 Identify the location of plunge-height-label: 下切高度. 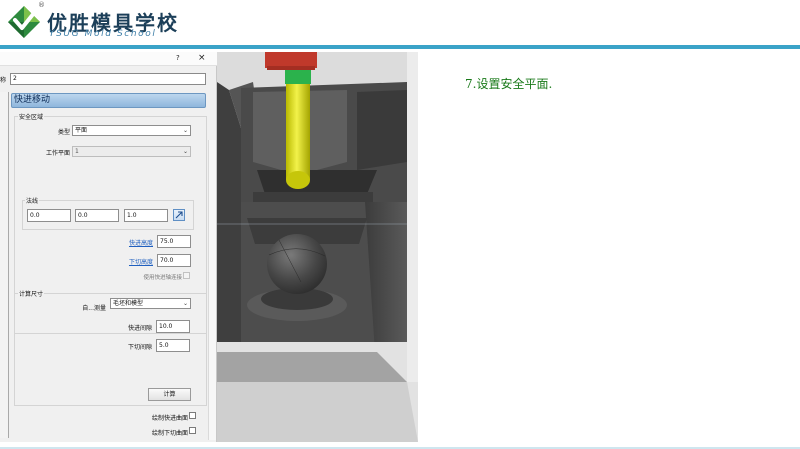
(126, 261).